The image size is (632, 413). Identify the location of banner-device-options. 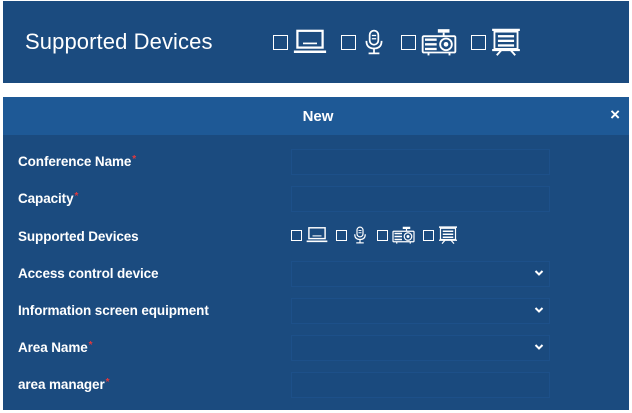
(404, 42).